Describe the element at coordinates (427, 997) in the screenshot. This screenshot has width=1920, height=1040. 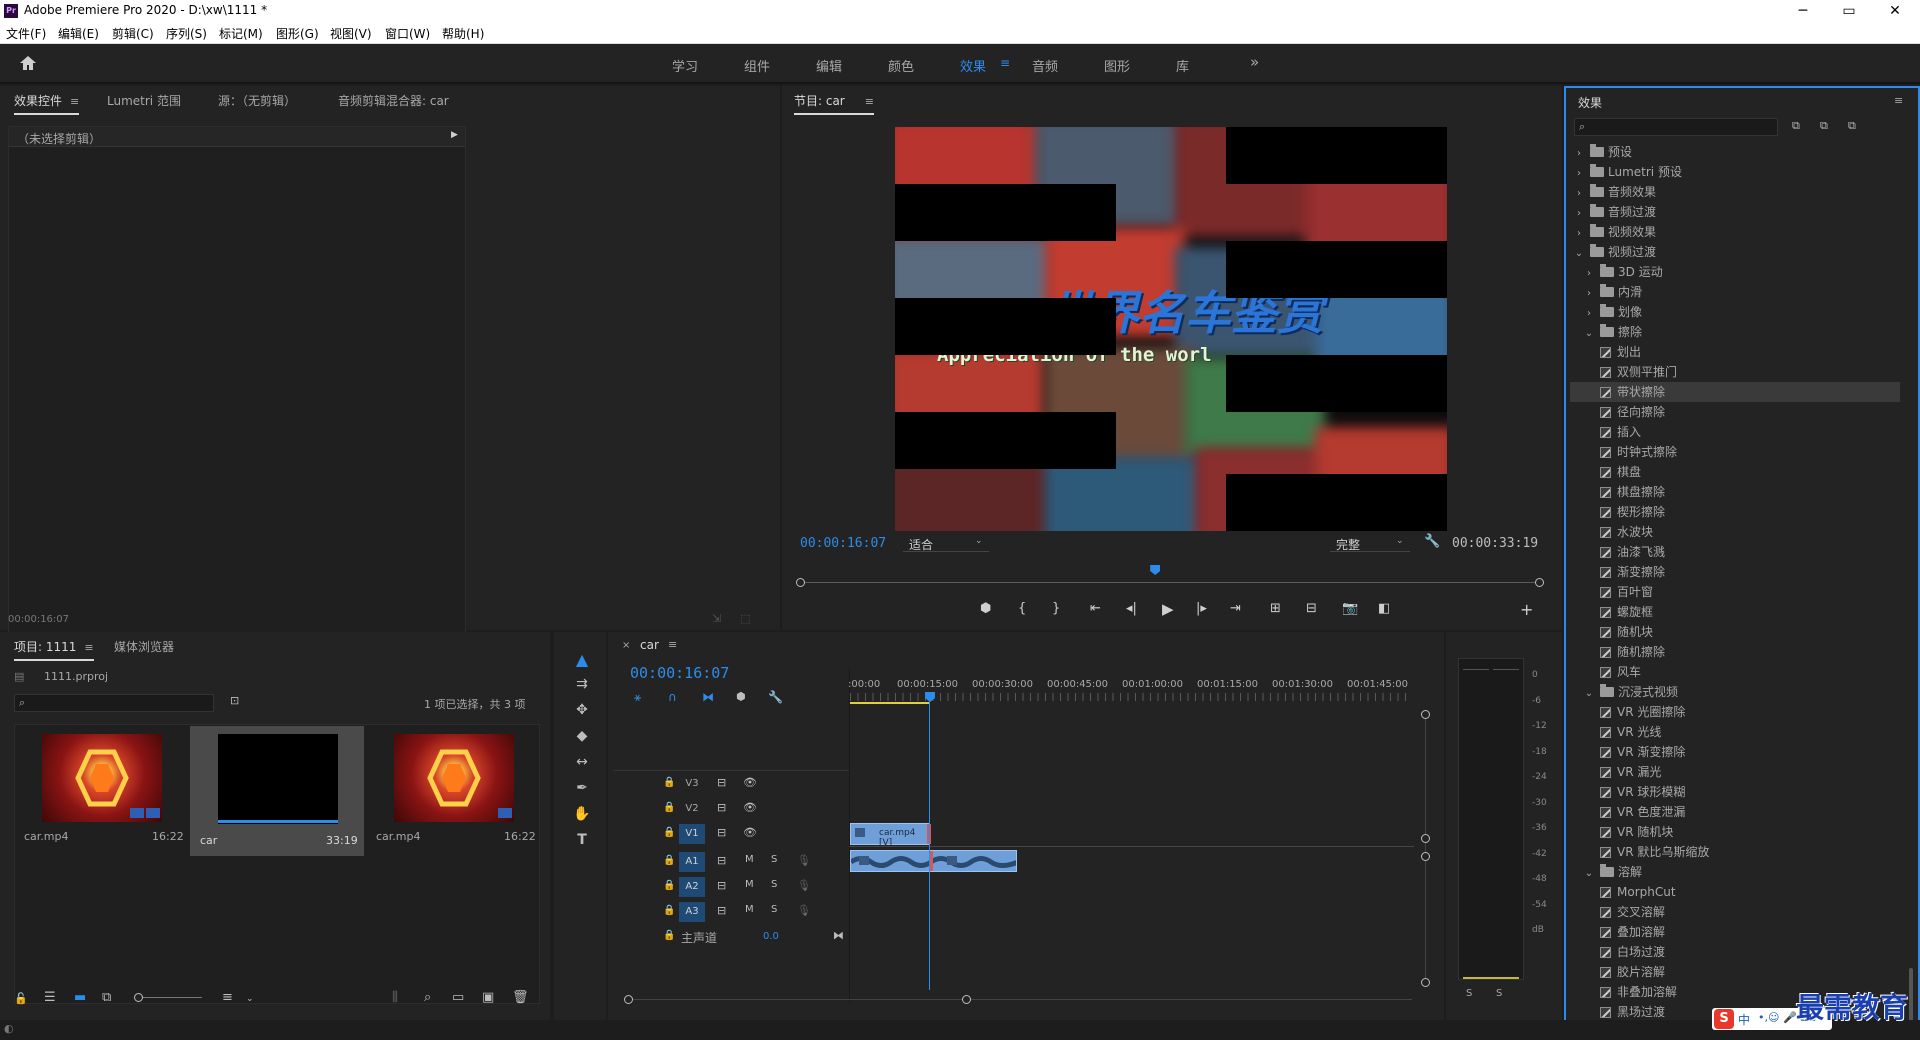
I see `find-icon: ⌕` at that location.